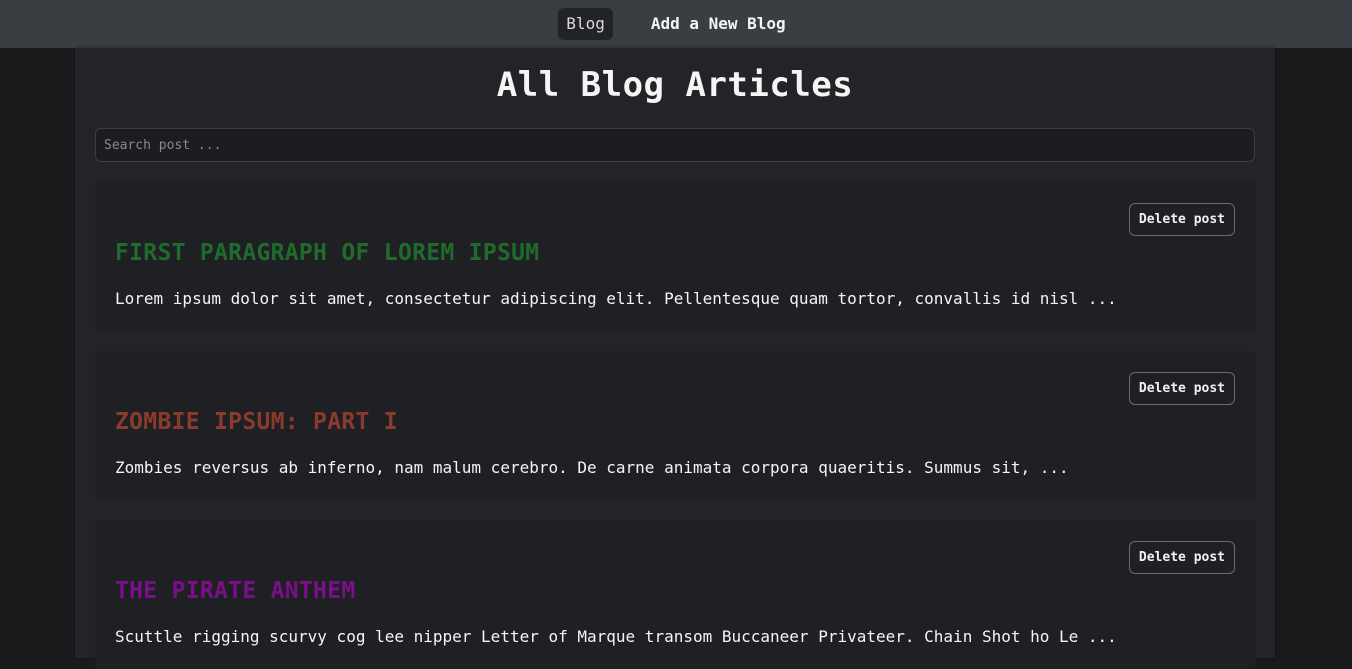  Describe the element at coordinates (675, 145) in the screenshot. I see `search-input` at that location.